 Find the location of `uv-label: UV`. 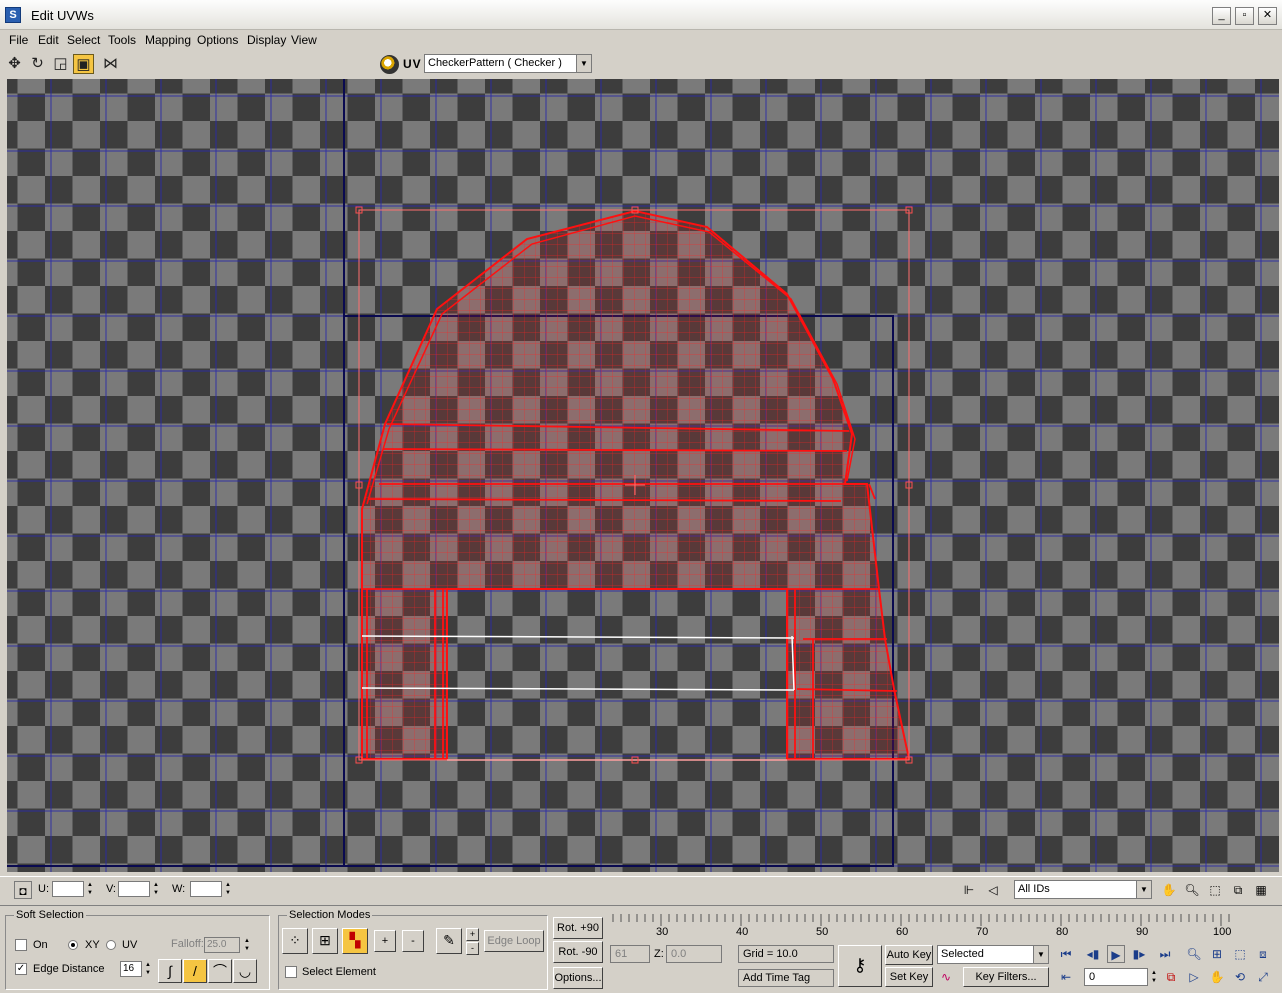

uv-label: UV is located at coordinates (412, 64).